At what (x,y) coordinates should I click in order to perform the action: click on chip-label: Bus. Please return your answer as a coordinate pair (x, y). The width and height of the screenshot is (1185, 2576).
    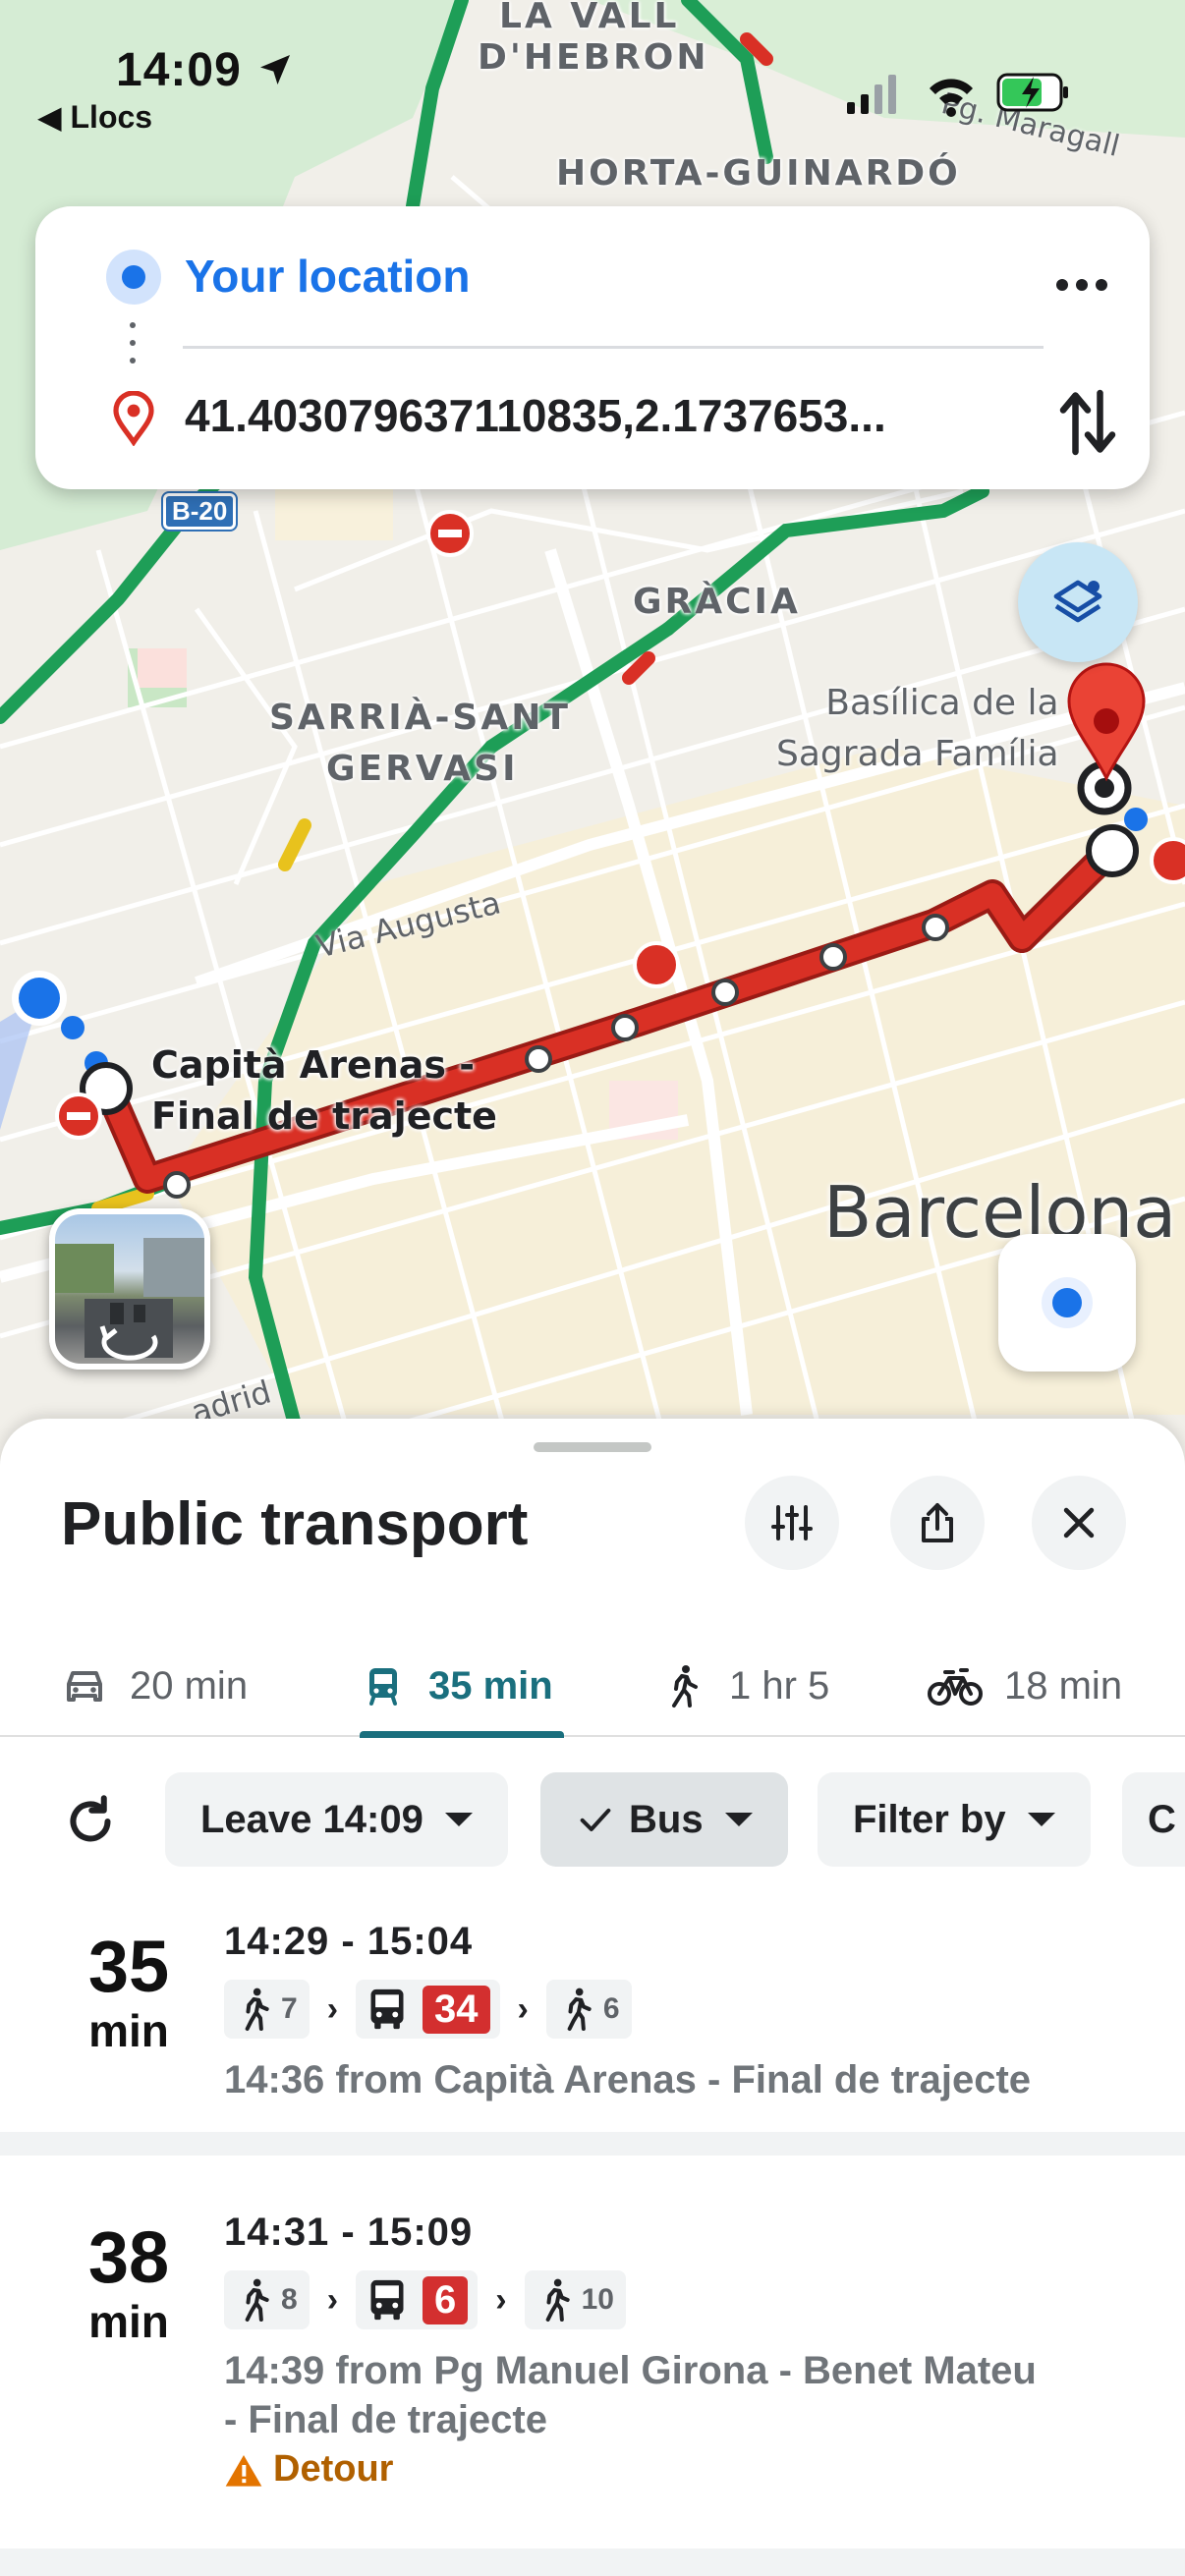
    Looking at the image, I should click on (666, 1819).